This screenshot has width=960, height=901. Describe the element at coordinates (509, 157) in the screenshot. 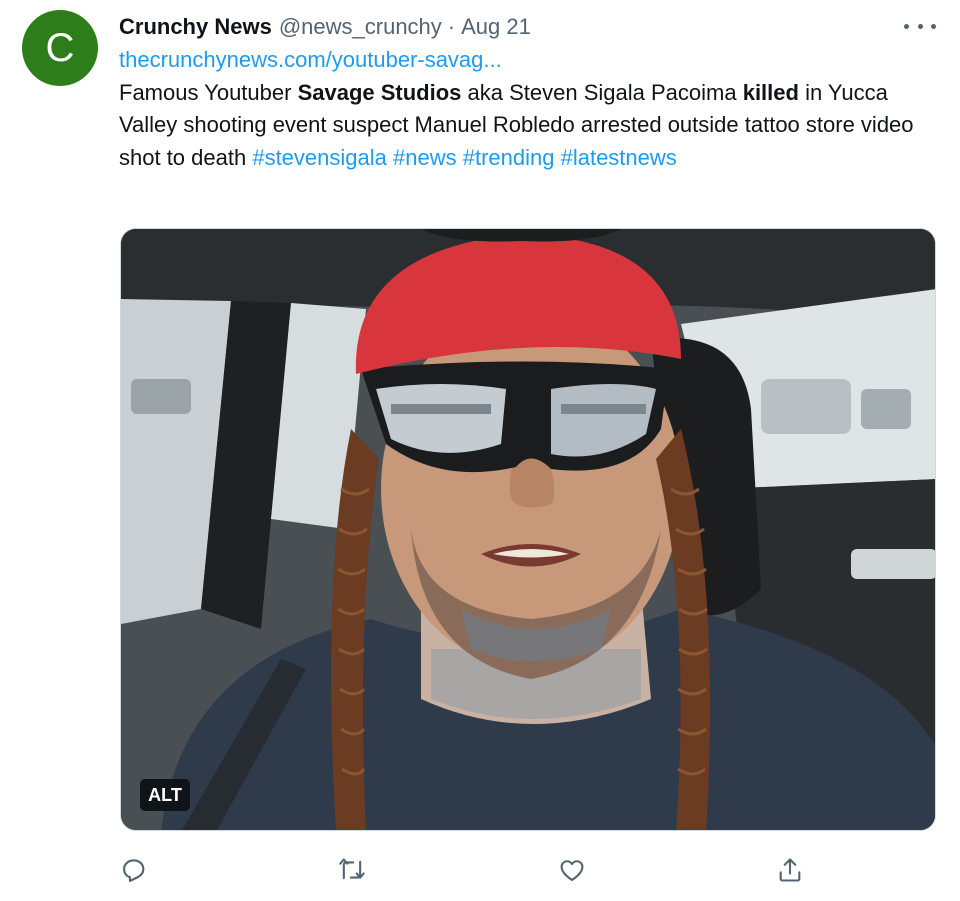

I see `hashtag-trending: #trending` at that location.